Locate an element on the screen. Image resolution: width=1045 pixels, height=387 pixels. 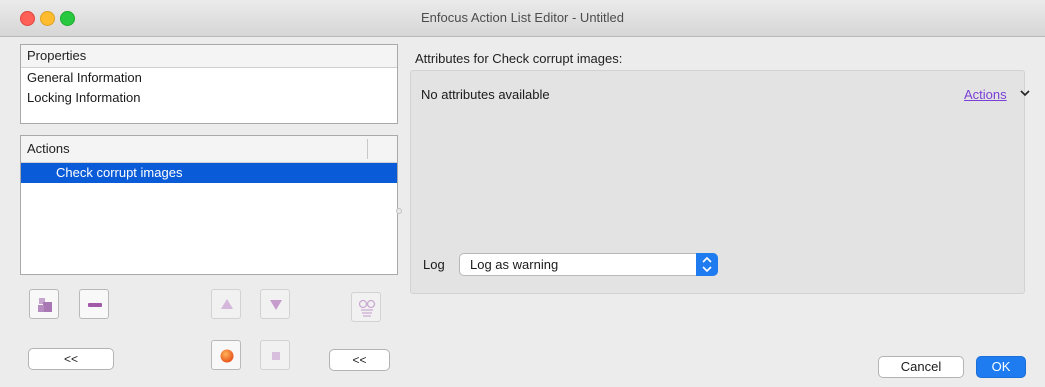
record-button is located at coordinates (226, 355).